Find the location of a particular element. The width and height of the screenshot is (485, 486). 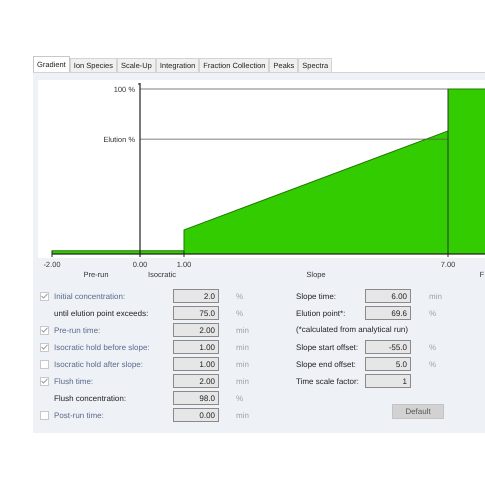

field-label: Slope end offset: is located at coordinates (326, 364).